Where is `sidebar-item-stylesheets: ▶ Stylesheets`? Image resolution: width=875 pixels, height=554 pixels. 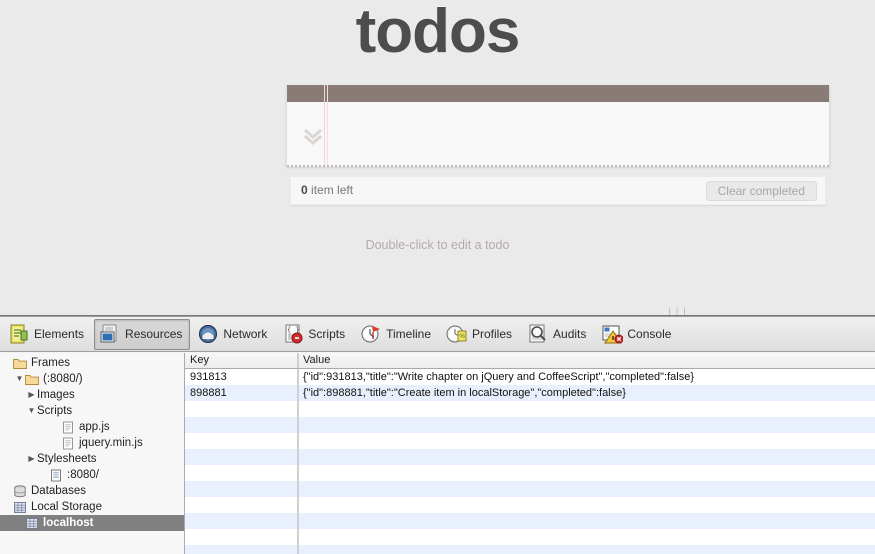
sidebar-item-stylesheets: ▶ Stylesheets is located at coordinates (92, 459).